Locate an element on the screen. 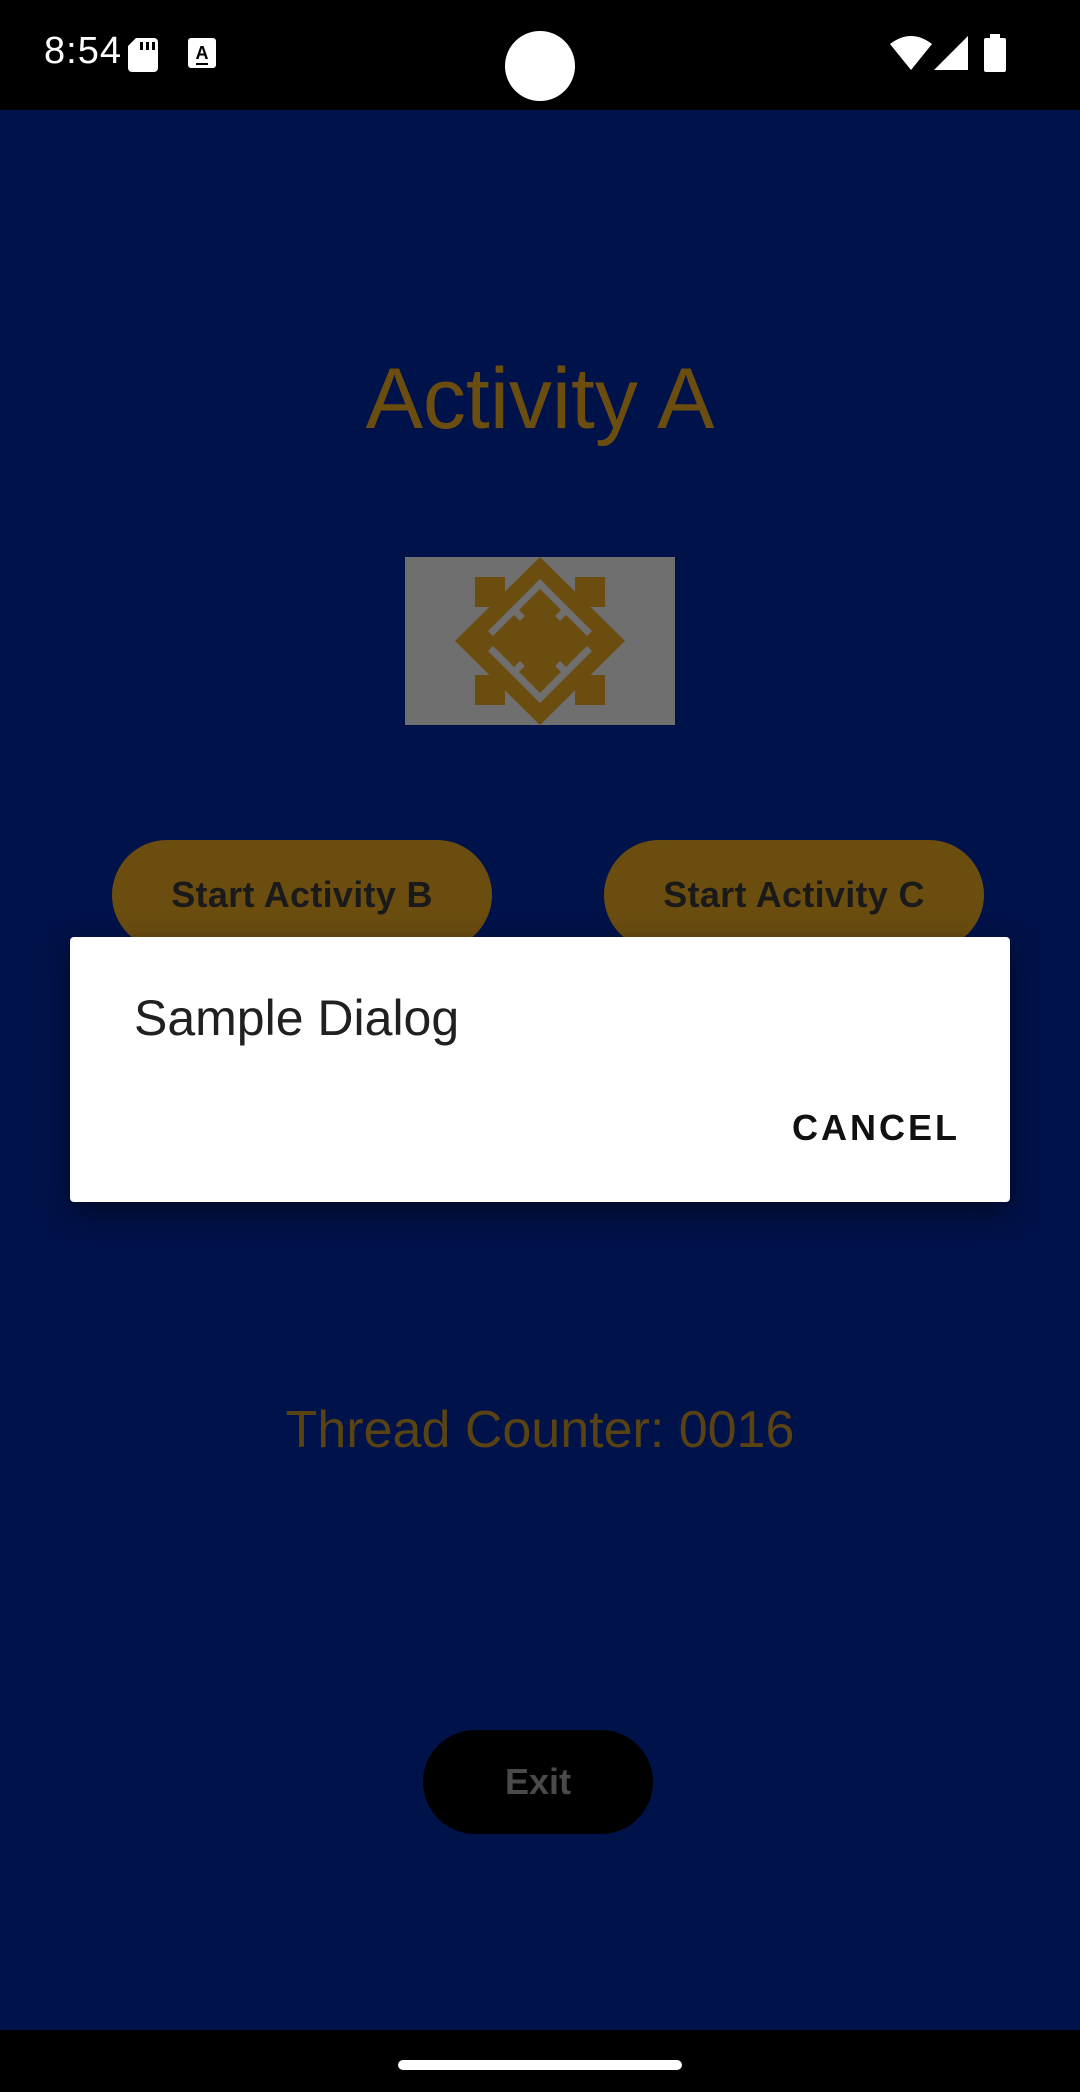  activity-title: Activity A is located at coordinates (540, 399).